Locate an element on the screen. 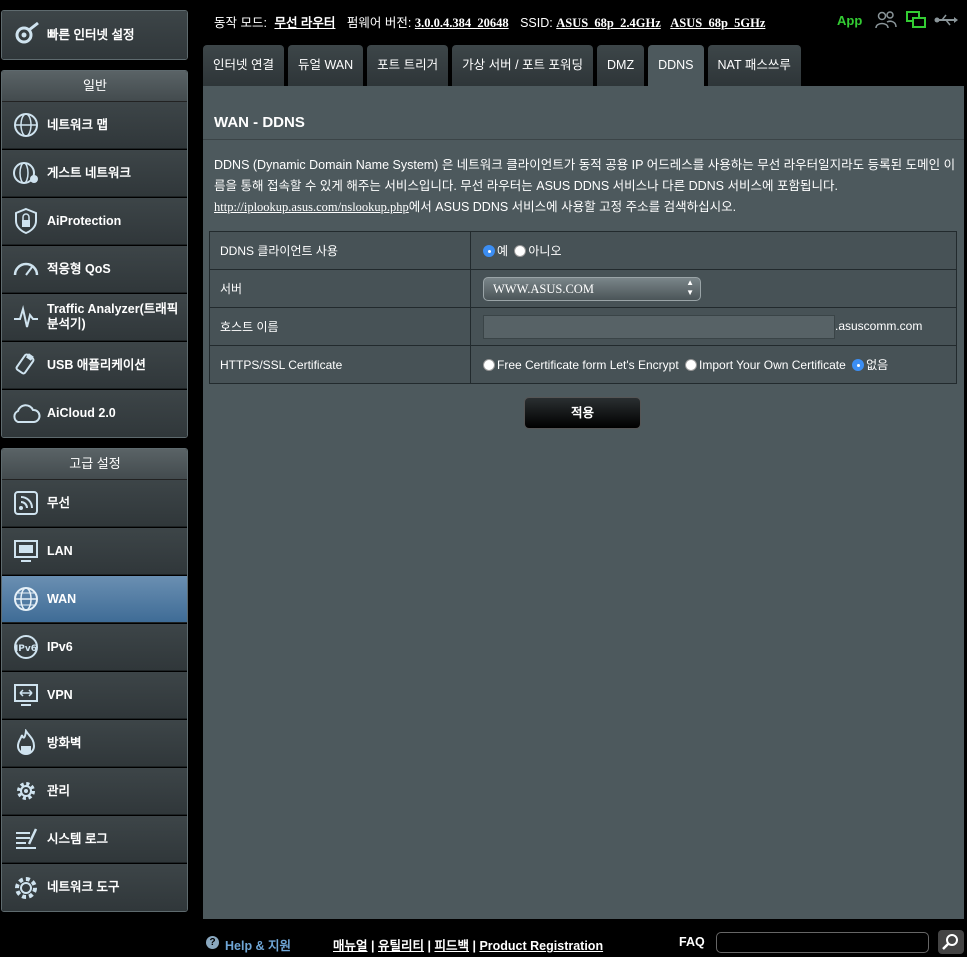 The width and height of the screenshot is (967, 957). feedback-link: 피드백 is located at coordinates (451, 946).